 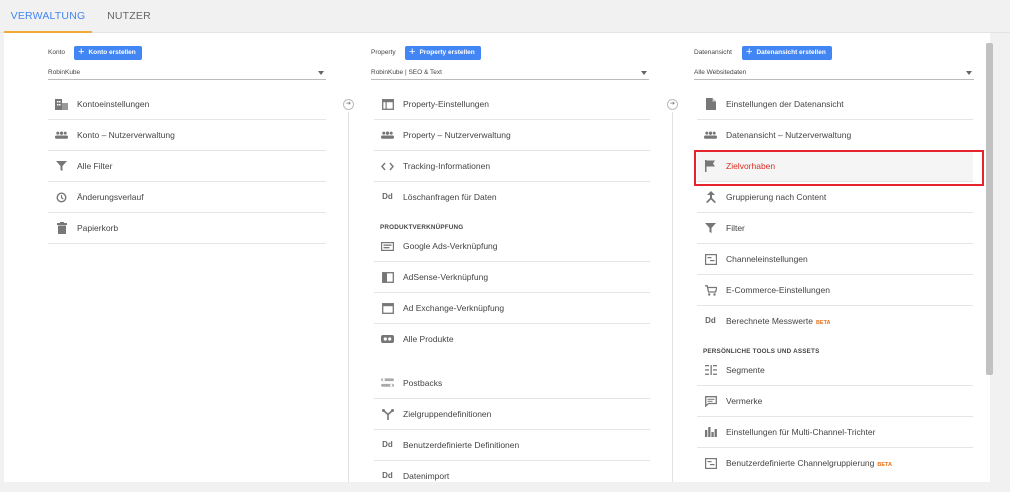 What do you see at coordinates (835, 290) in the screenshot?
I see `view-item-ecommerce: E-Commerce-Einstellungen` at bounding box center [835, 290].